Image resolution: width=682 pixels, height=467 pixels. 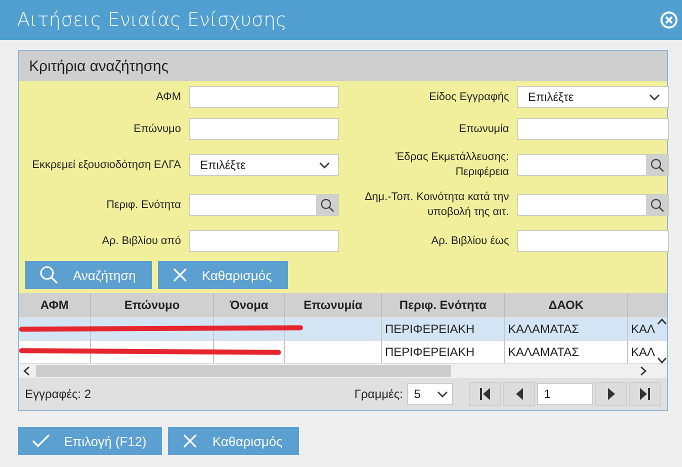 What do you see at coordinates (436, 205) in the screenshot?
I see `field-label: Δημ.-Τοπ. Κοινότητα κατά την υποβολή της αιτ.` at bounding box center [436, 205].